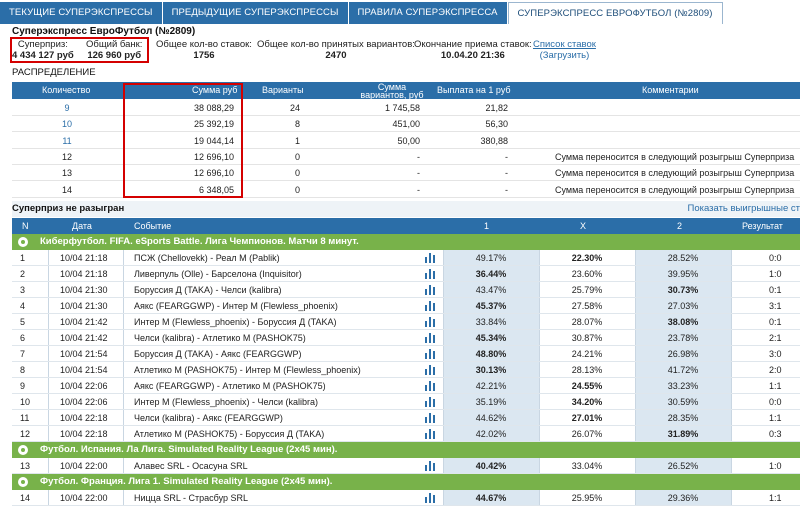  I want to click on prob-x: 22.30%, so click(587, 258).